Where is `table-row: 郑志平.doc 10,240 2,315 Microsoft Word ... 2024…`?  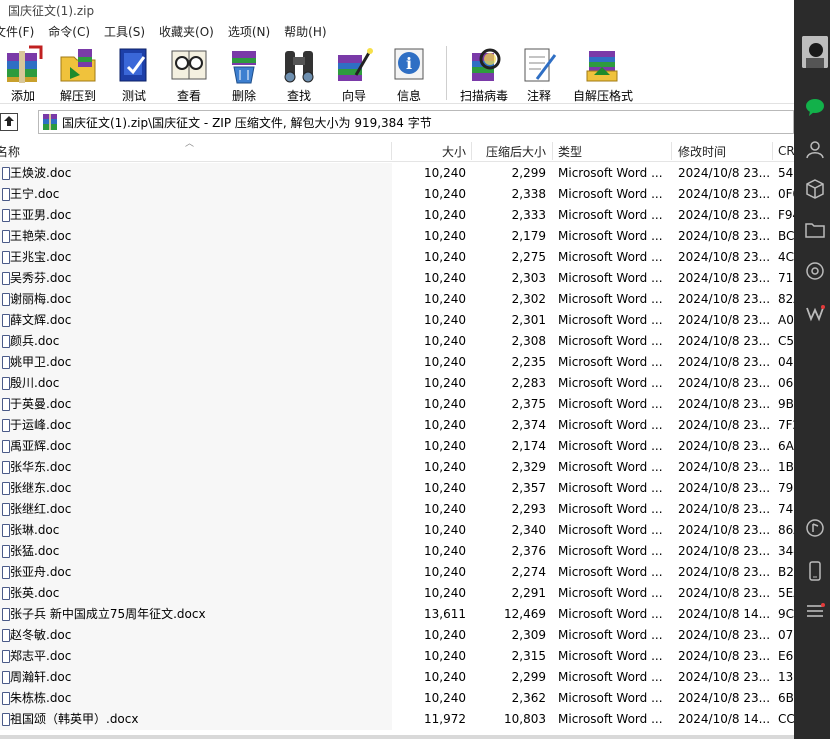 table-row: 郑志平.doc 10,240 2,315 Microsoft Word ... 2024… is located at coordinates (397, 656).